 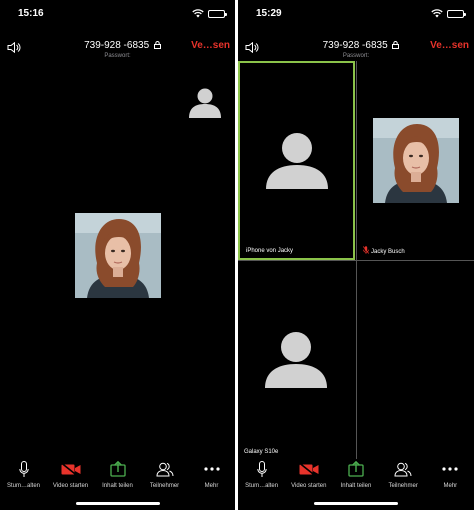 I want to click on tile-name-text: Jacky Busch, so click(x=388, y=252).